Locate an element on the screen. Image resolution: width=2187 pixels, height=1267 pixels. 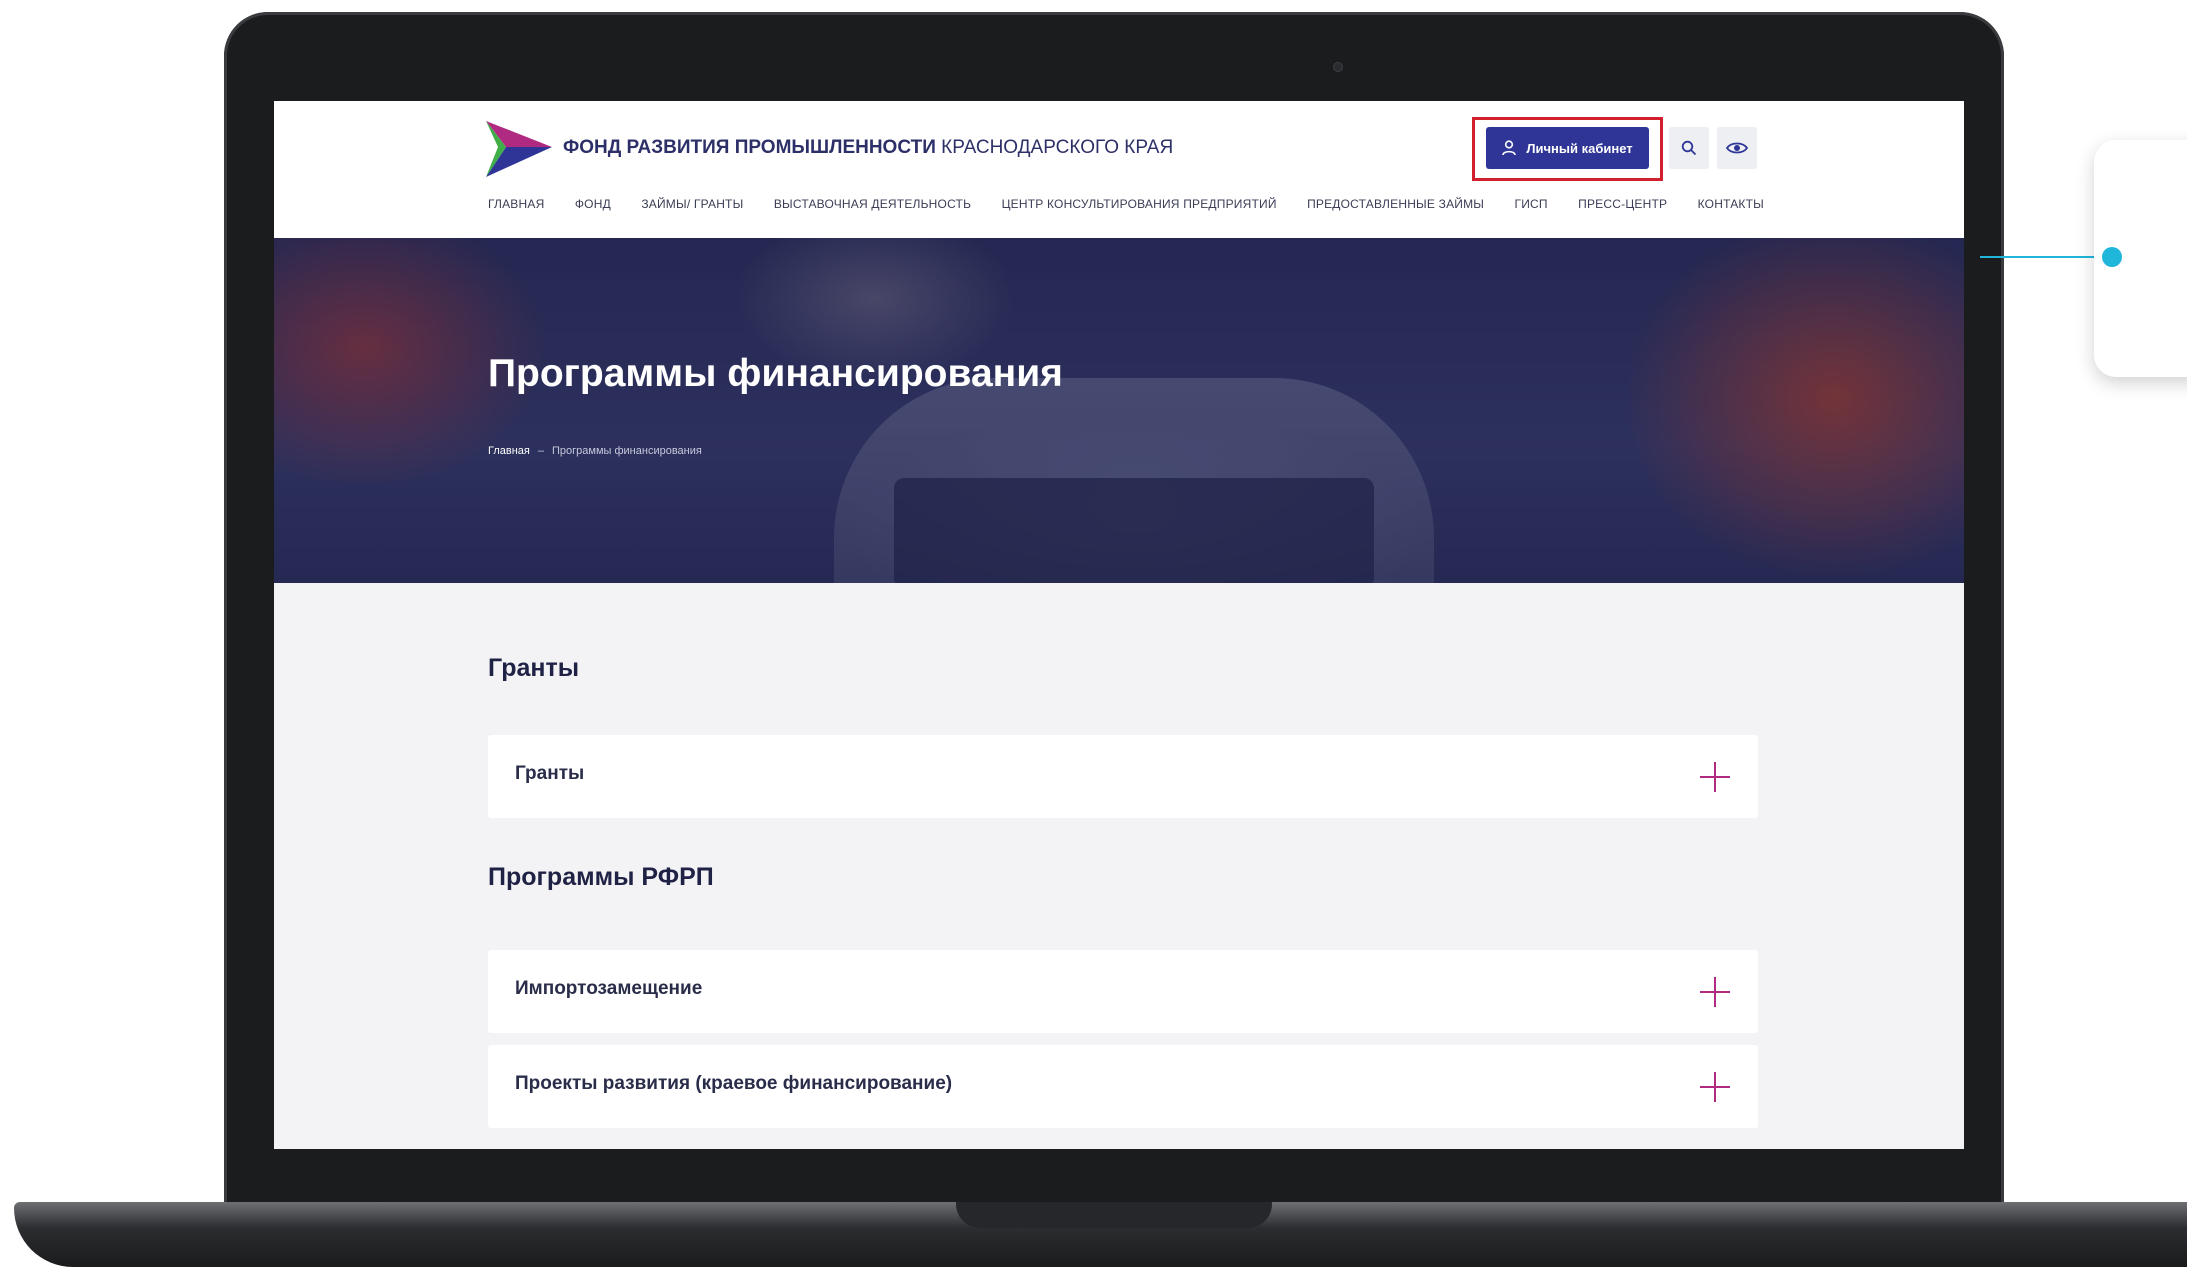
personal-cabinet-button: Личный кабинет is located at coordinates (1567, 148).